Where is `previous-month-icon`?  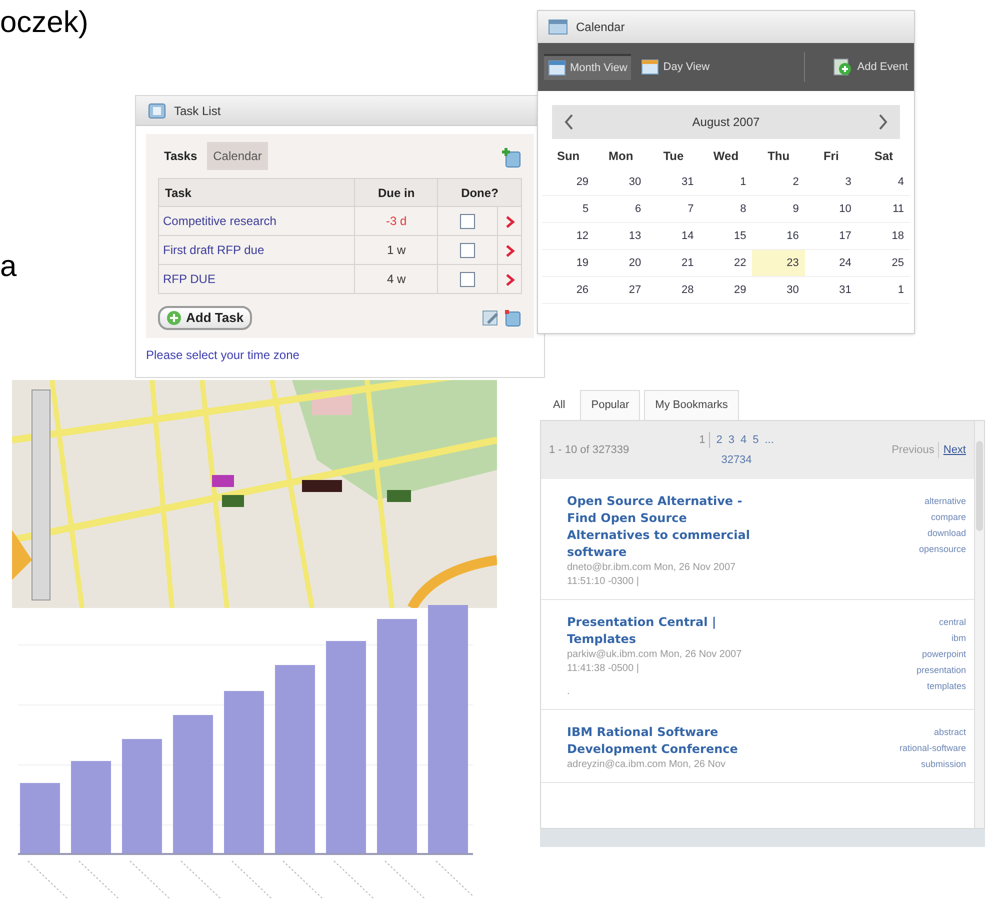
previous-month-icon is located at coordinates (569, 122).